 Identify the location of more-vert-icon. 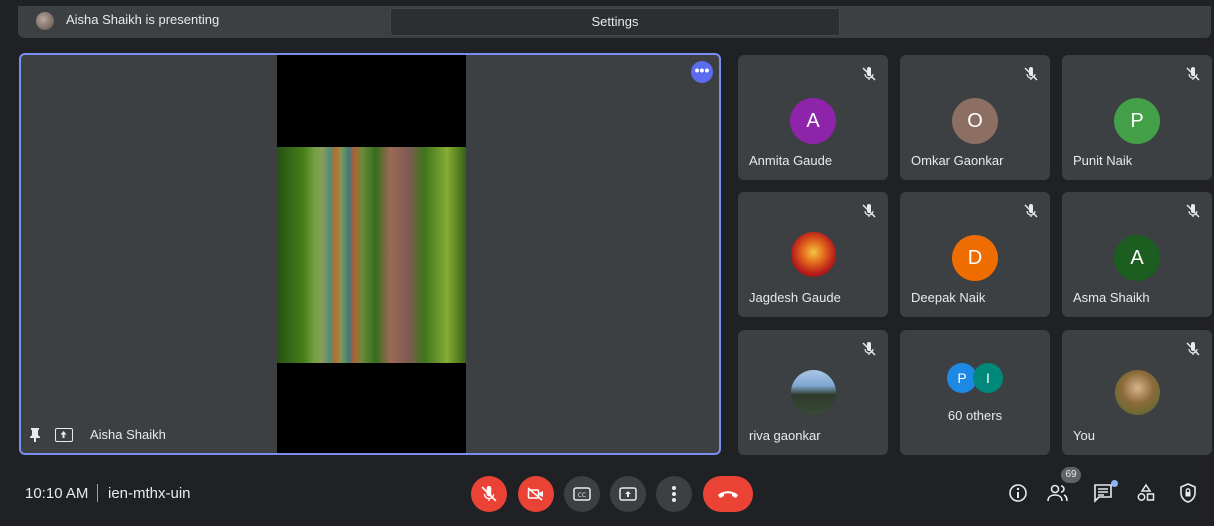
(674, 494).